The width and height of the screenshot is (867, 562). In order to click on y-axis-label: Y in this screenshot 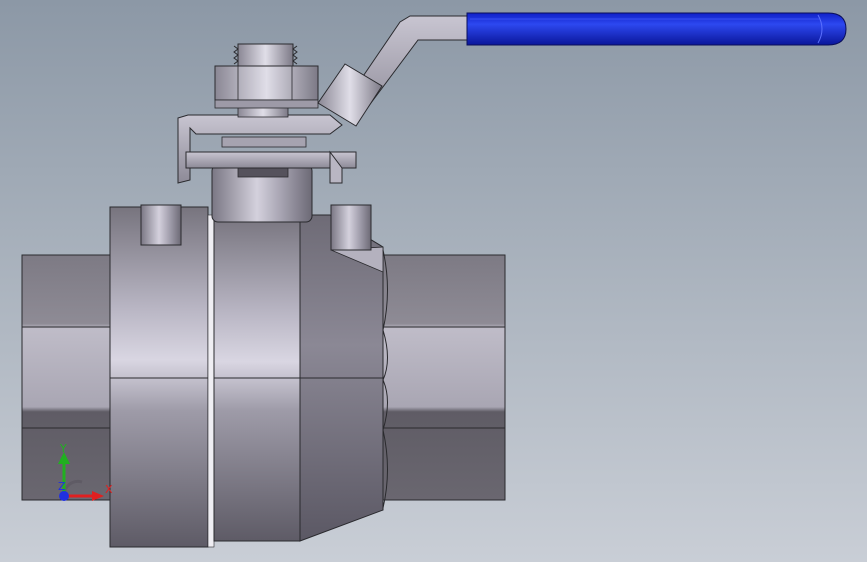, I will do `click(63, 448)`.